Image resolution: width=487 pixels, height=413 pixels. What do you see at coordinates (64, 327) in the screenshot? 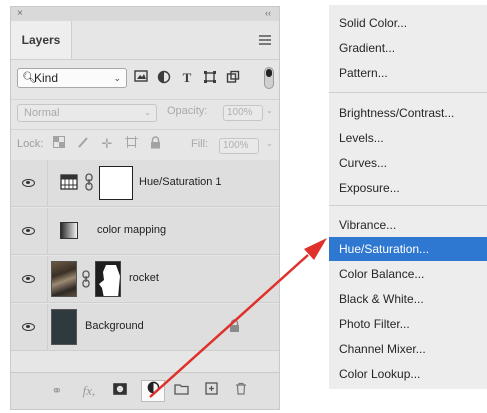
I see `background-thumbnail` at bounding box center [64, 327].